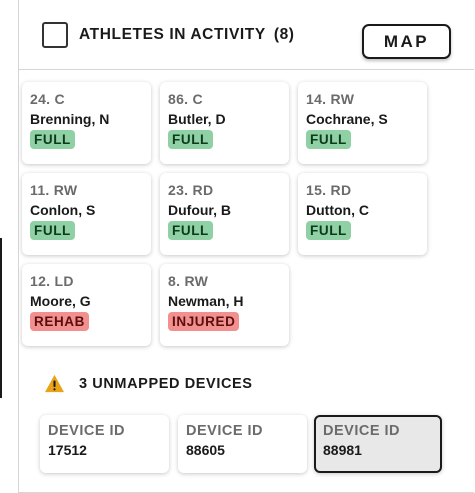 The image size is (475, 493). What do you see at coordinates (205, 450) in the screenshot?
I see `device-id-value: 88605` at bounding box center [205, 450].